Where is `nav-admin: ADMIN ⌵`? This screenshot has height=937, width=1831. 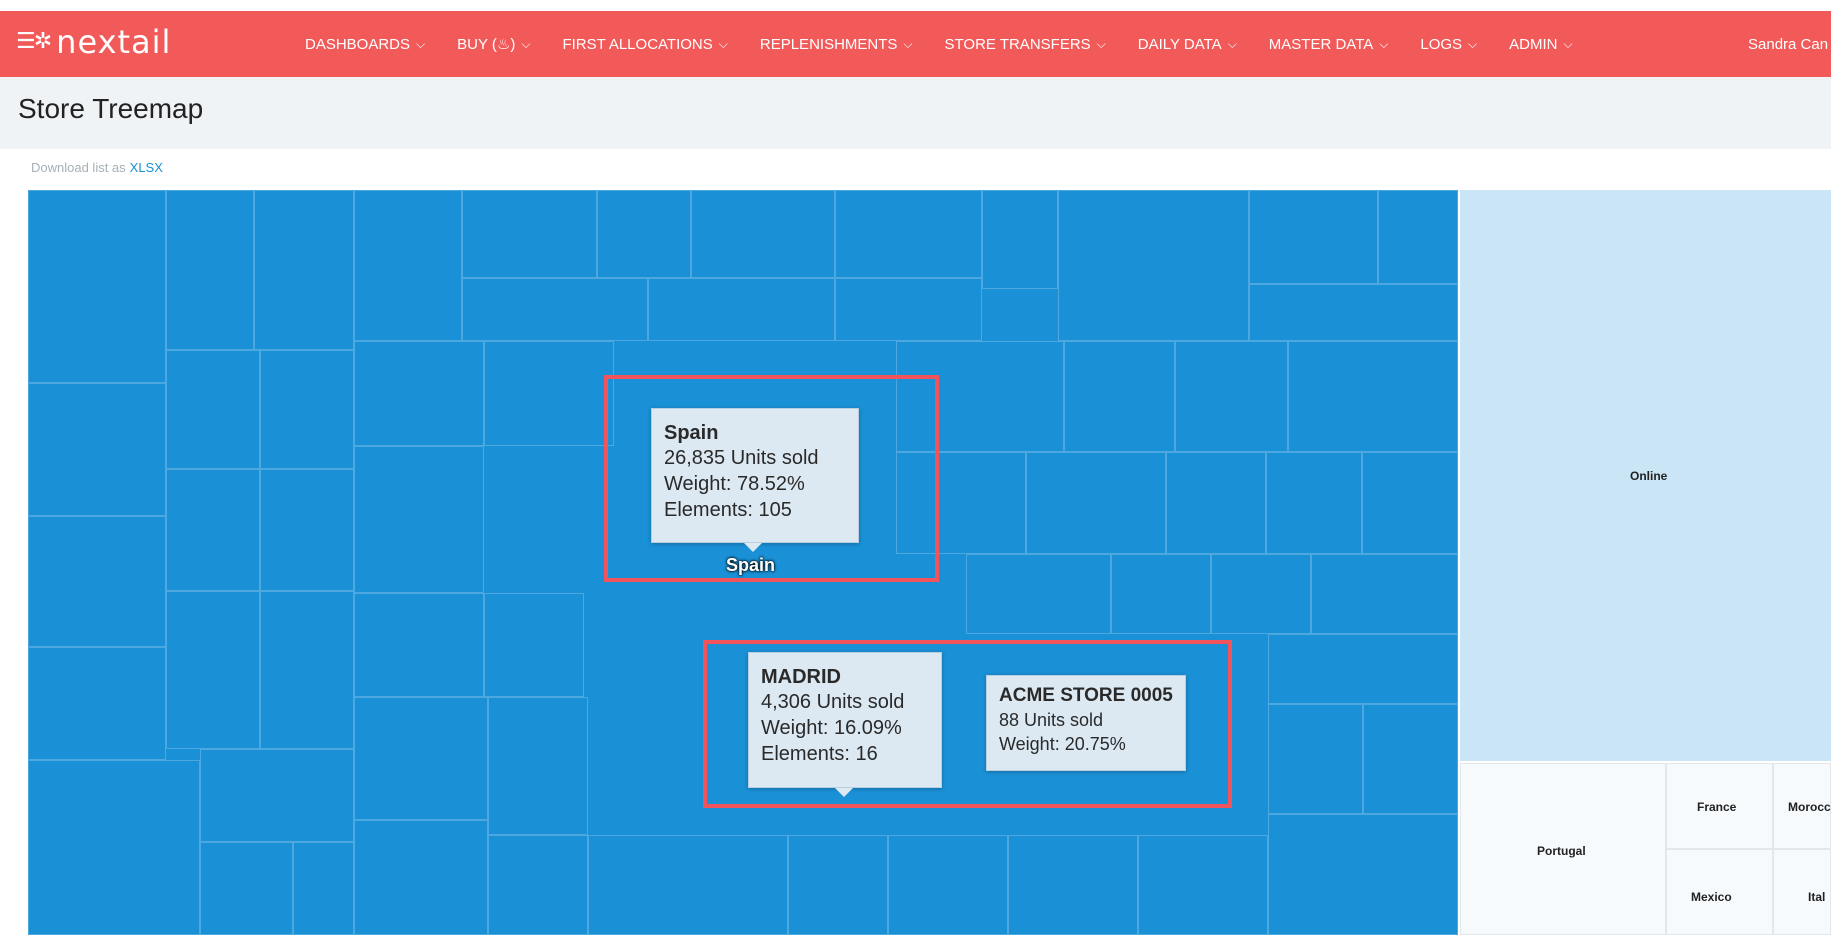
nav-admin: ADMIN ⌵ is located at coordinates (1540, 44).